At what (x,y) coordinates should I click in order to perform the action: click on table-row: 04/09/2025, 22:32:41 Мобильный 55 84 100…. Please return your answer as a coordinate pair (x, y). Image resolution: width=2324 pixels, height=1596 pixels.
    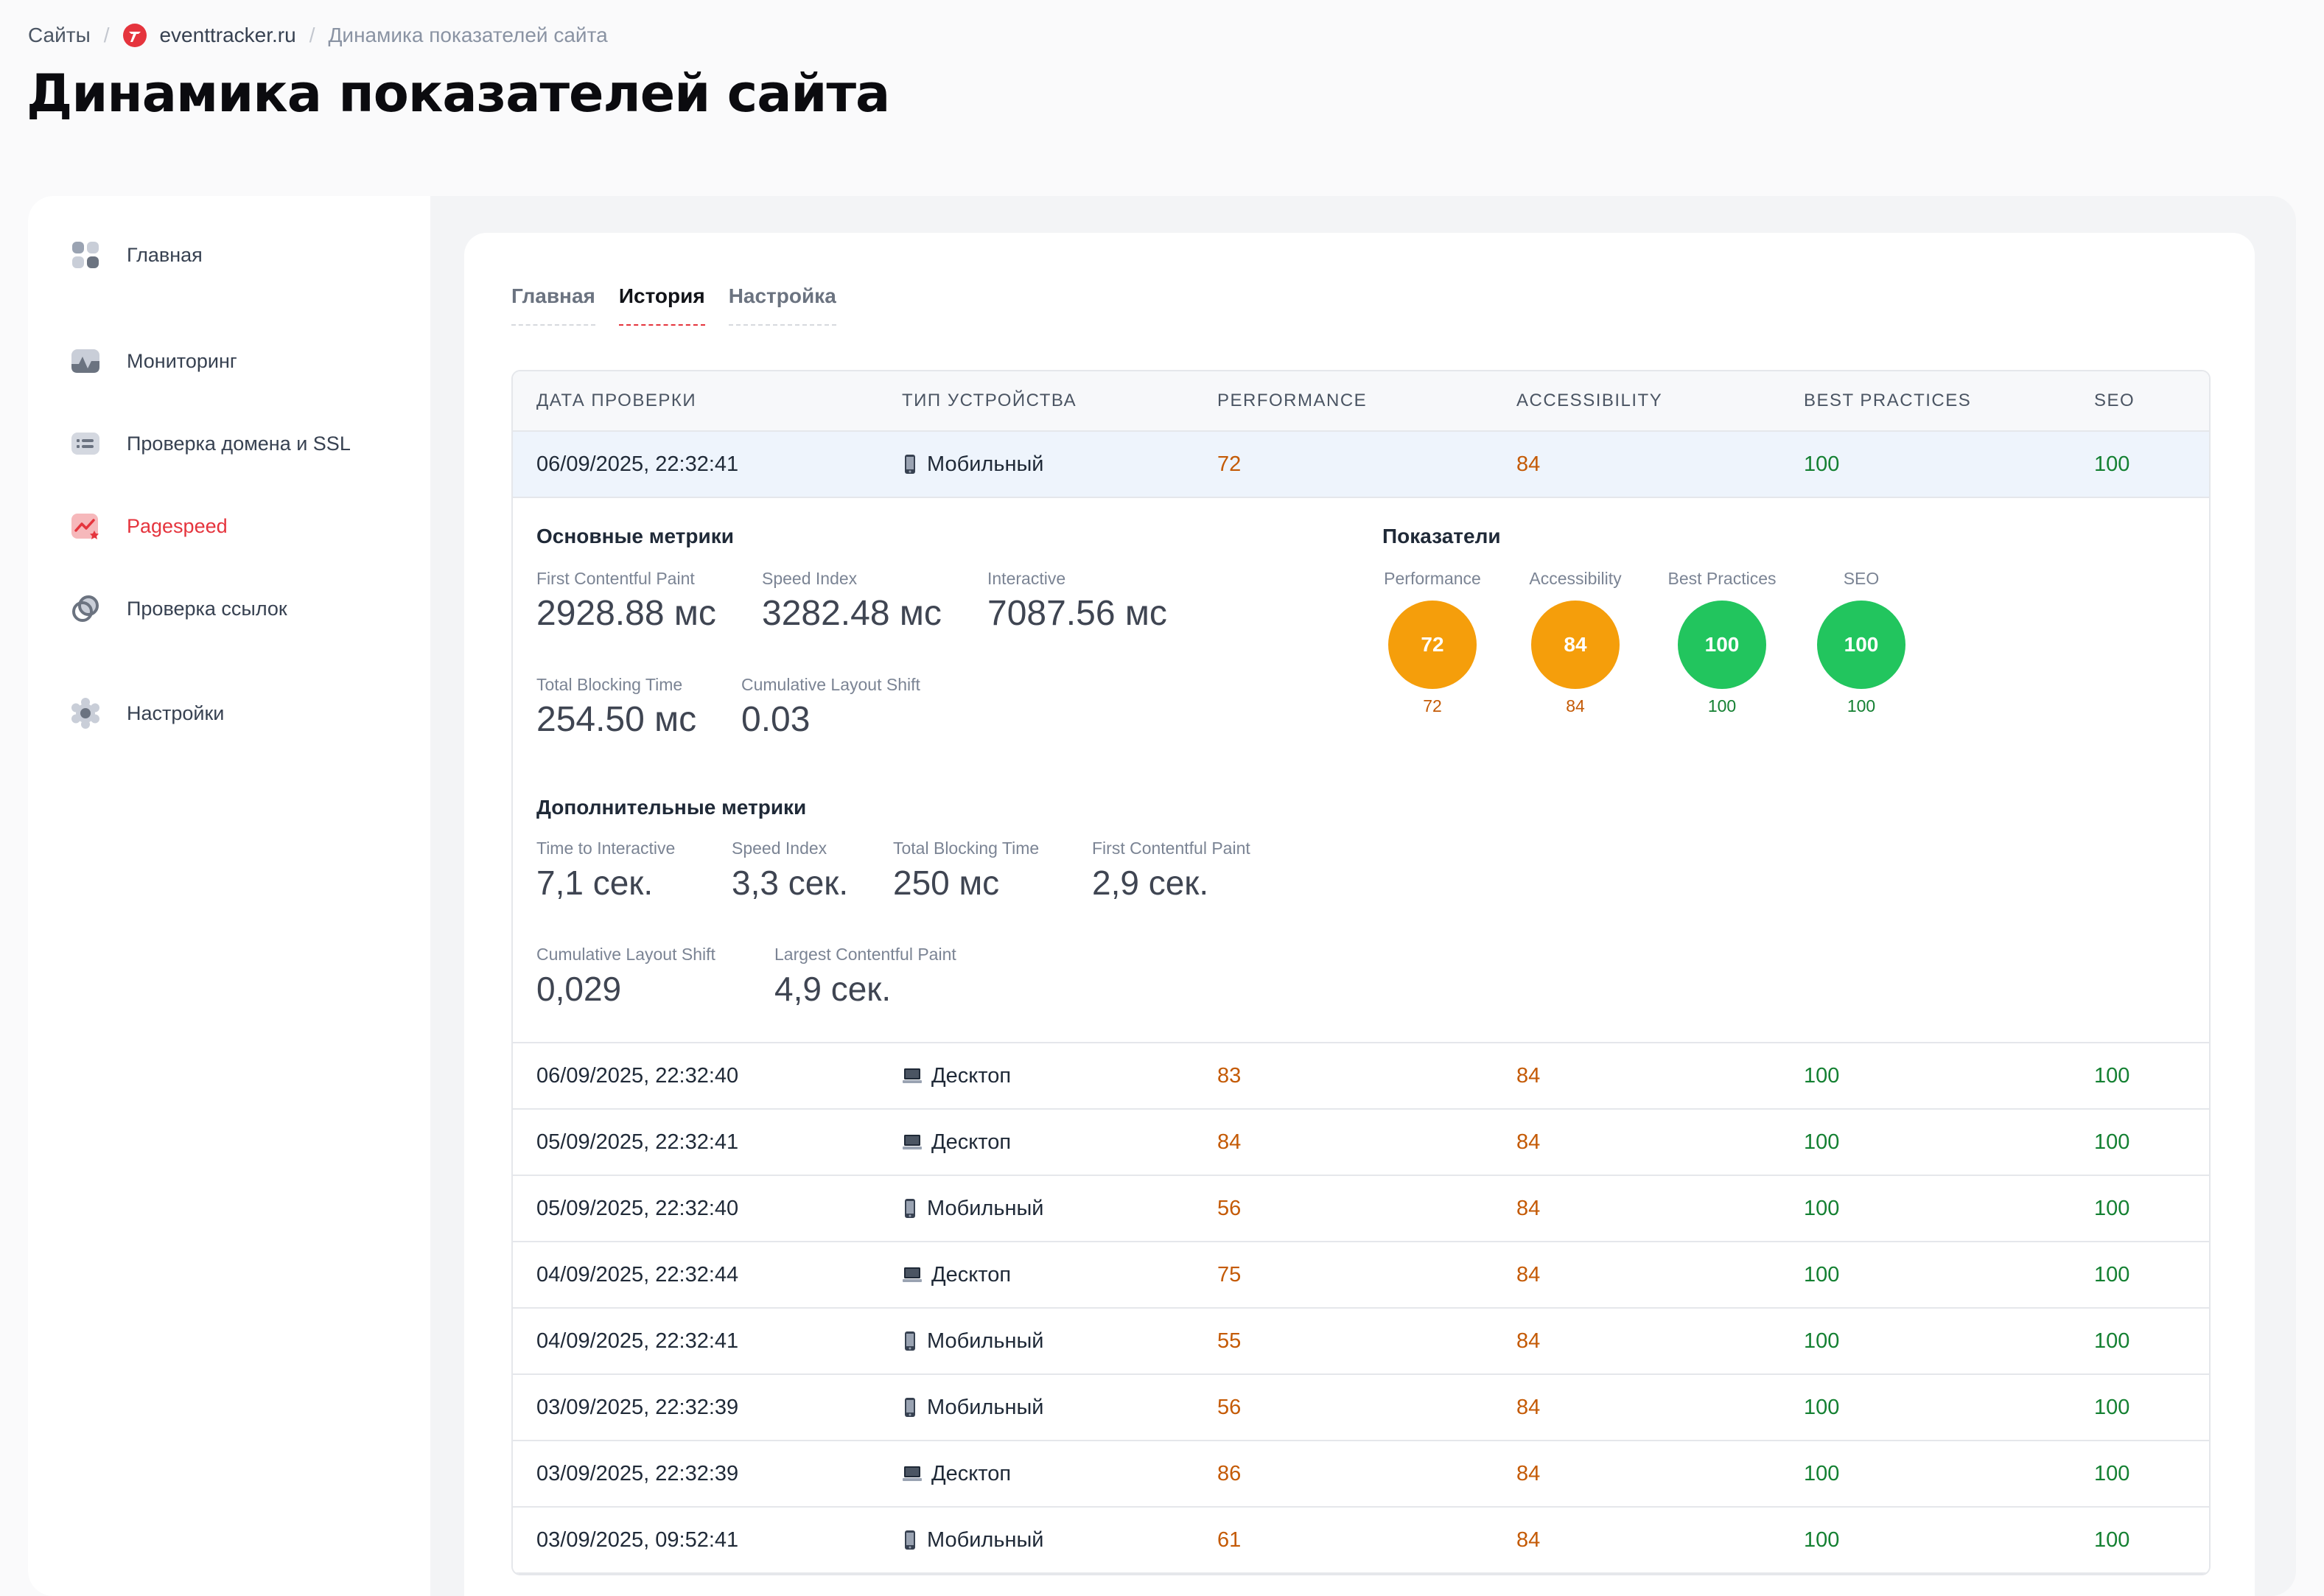
    Looking at the image, I should click on (1361, 1342).